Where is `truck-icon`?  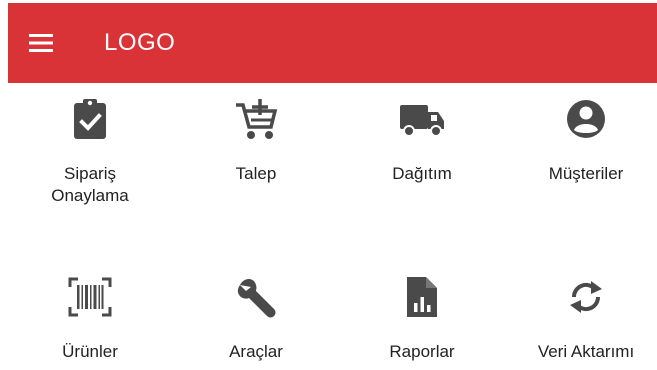 truck-icon is located at coordinates (422, 119).